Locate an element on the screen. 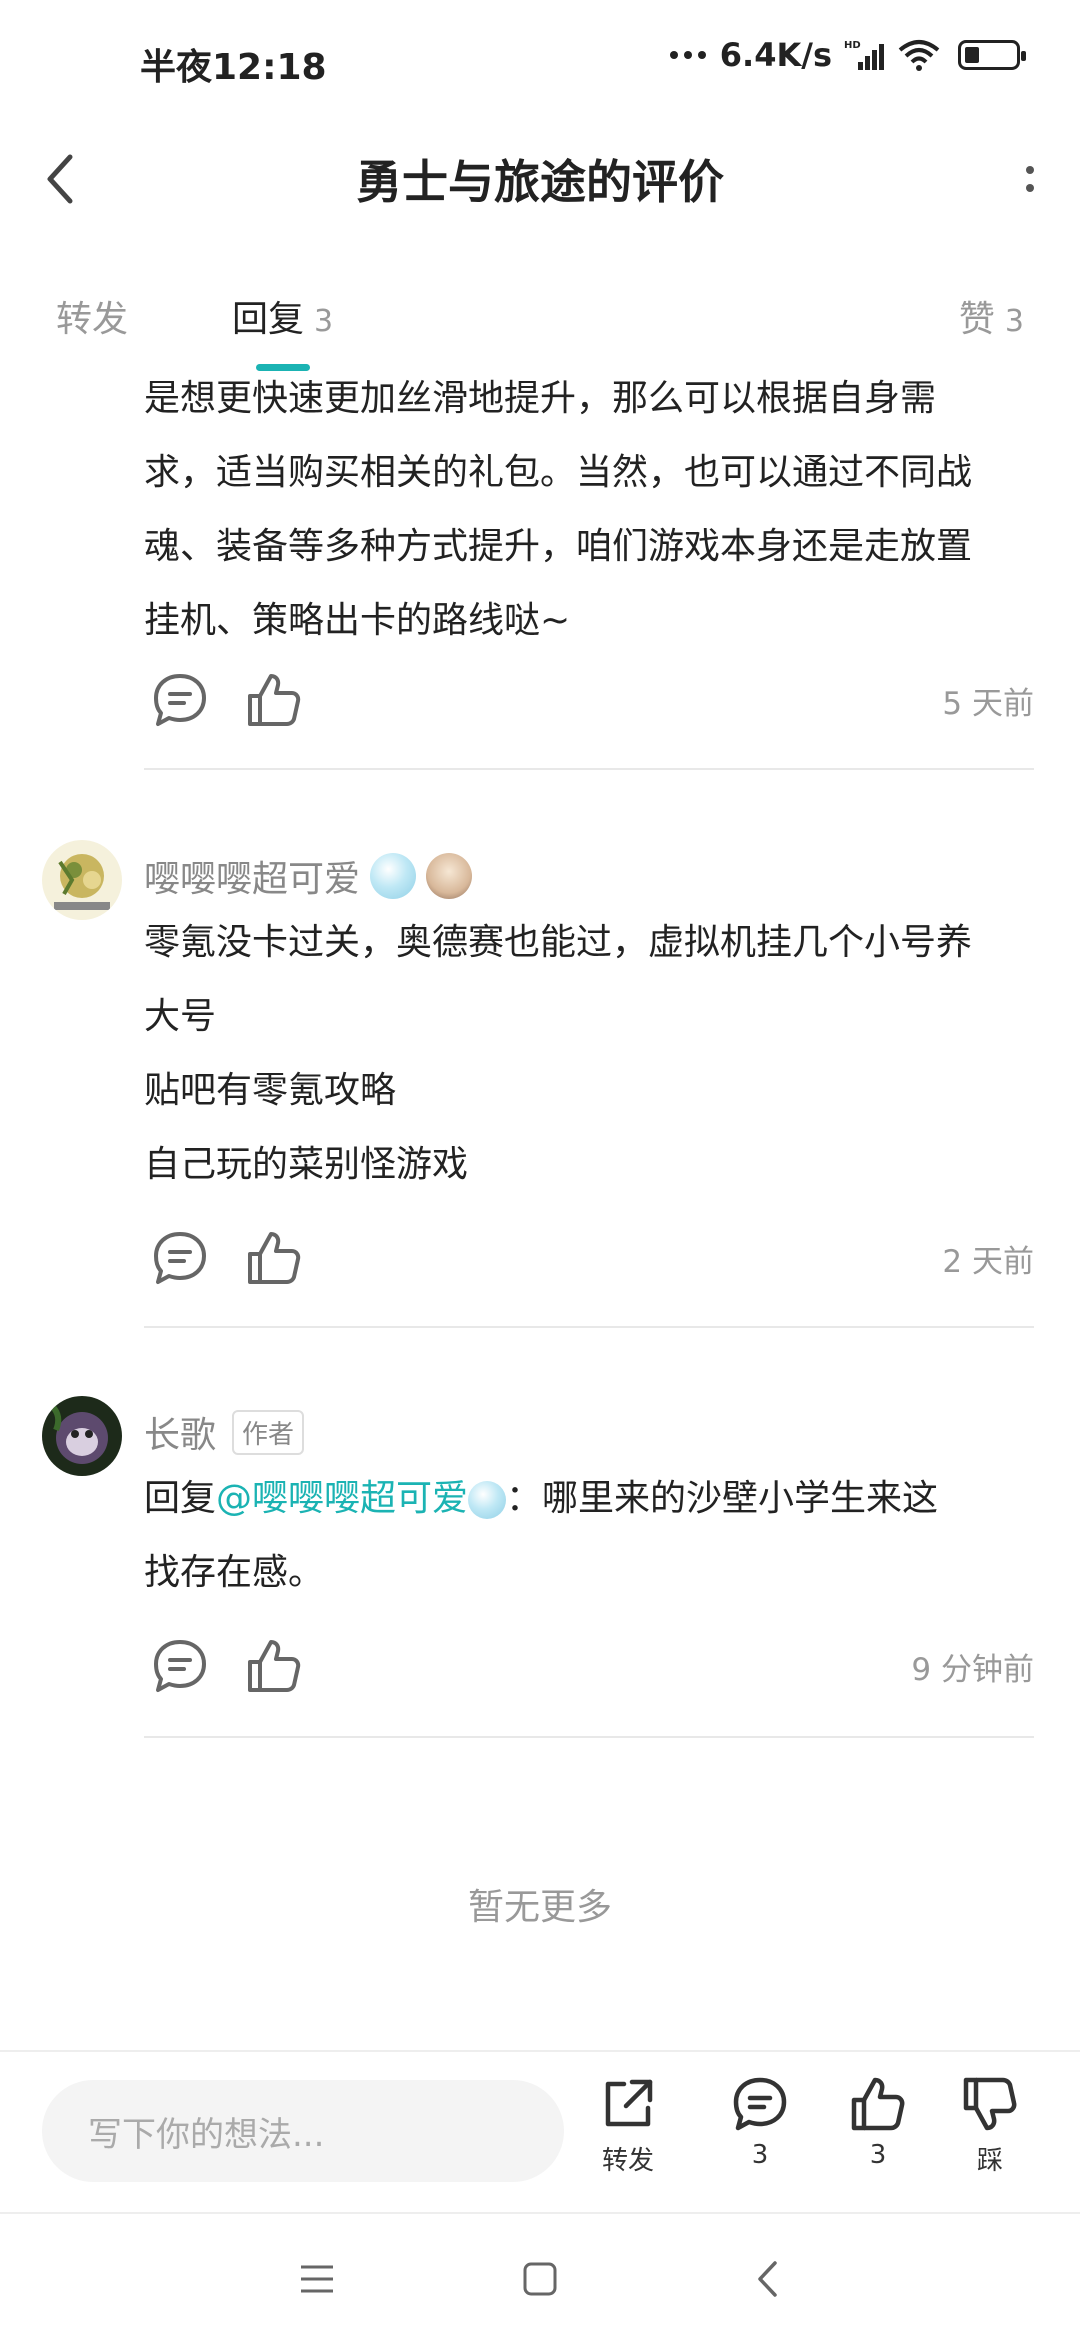 The image size is (1080, 2340). tab-reply: 回复 3 is located at coordinates (282, 316).